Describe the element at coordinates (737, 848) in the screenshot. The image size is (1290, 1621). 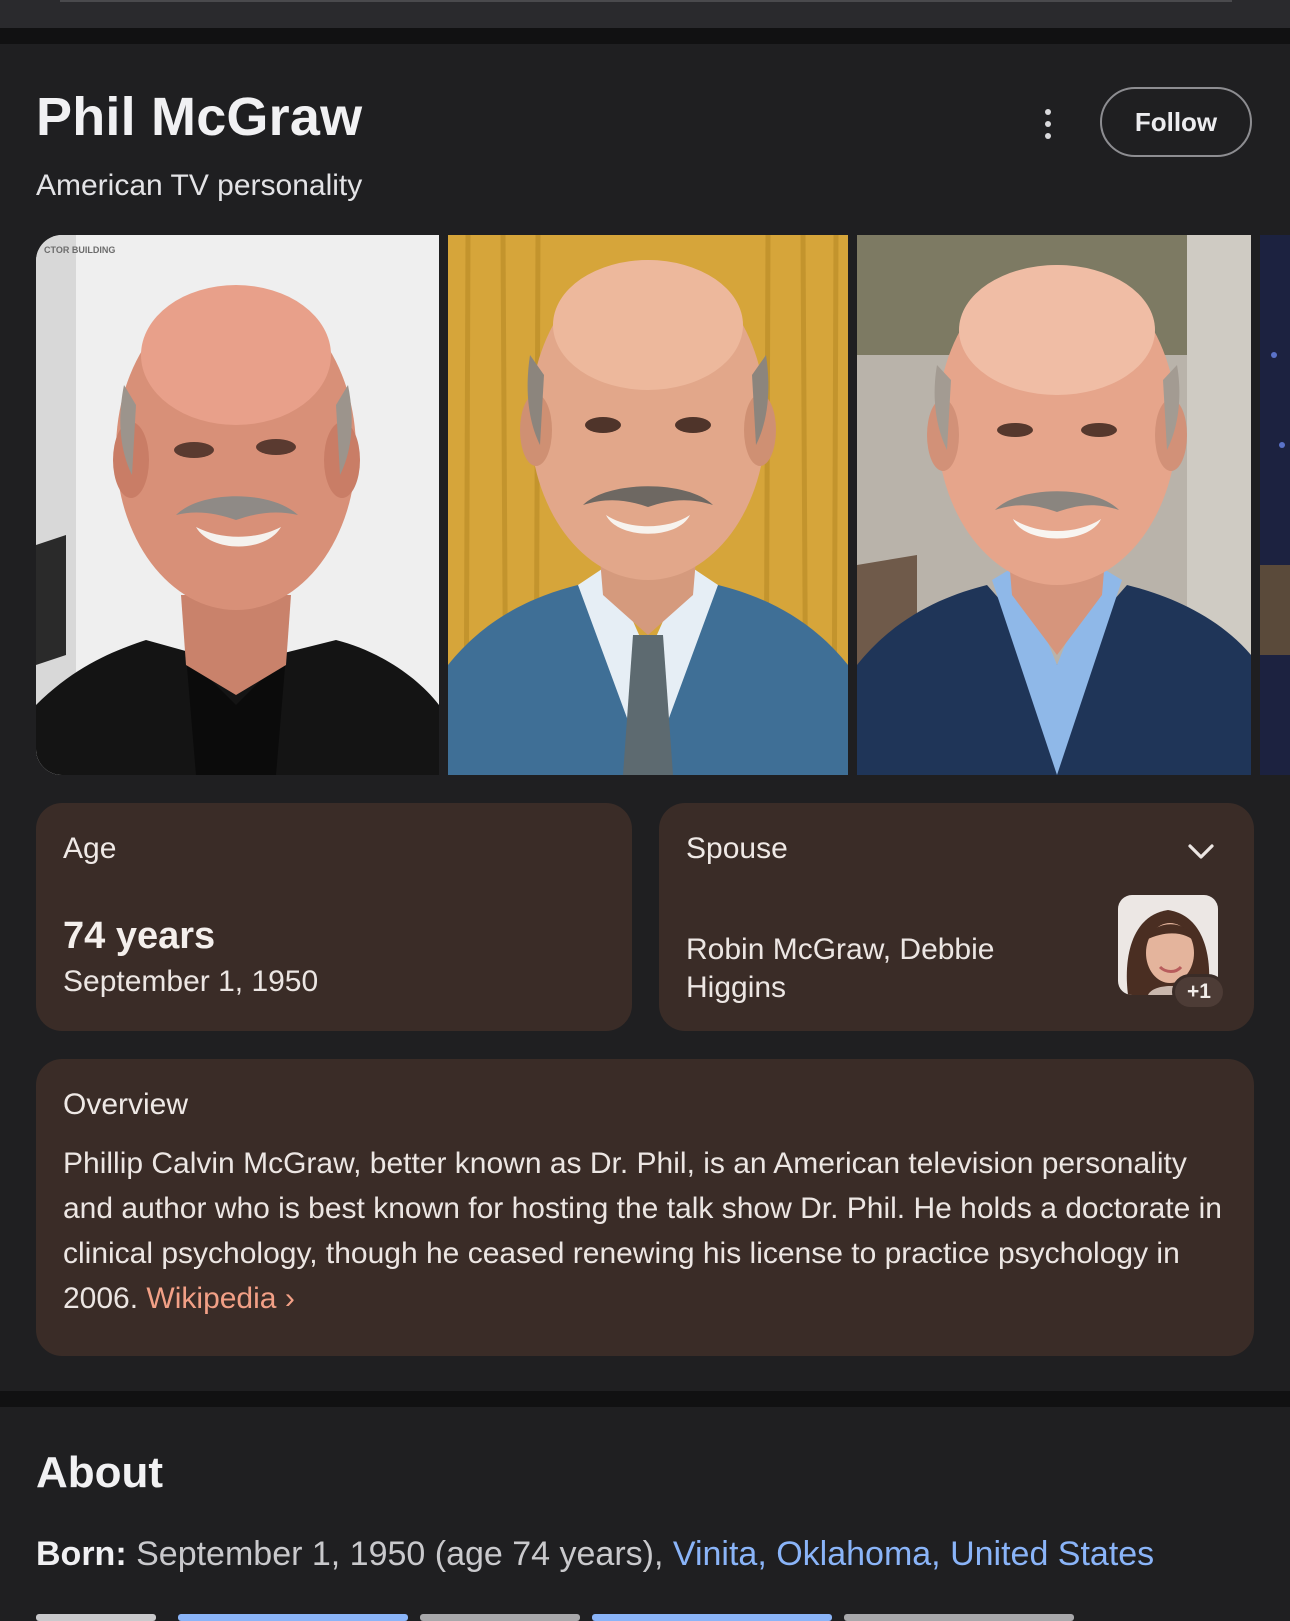
I see `spouse-label: Spouse` at that location.